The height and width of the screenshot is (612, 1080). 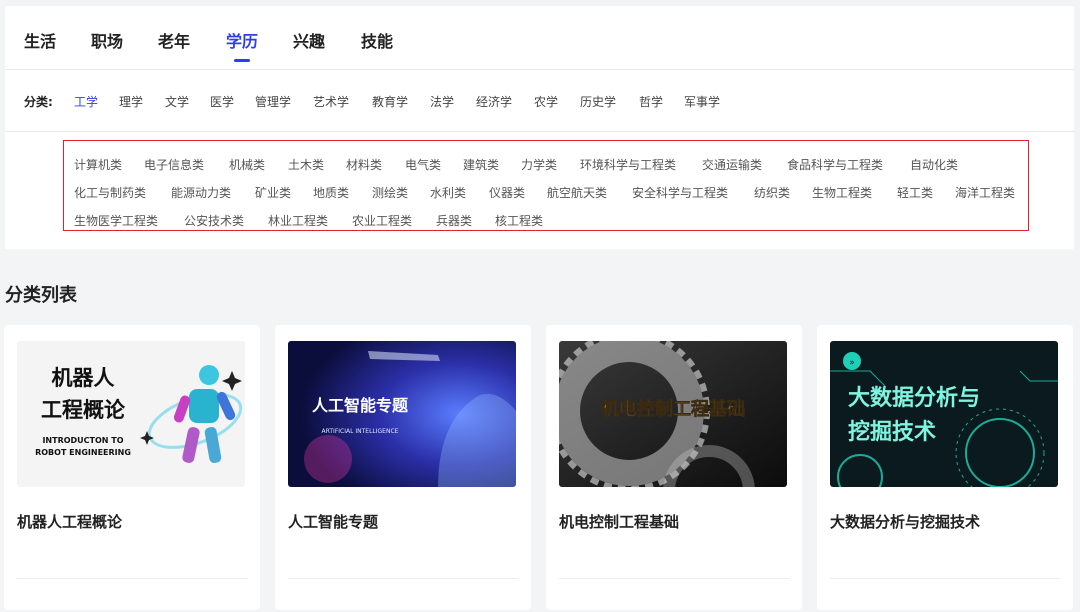 What do you see at coordinates (934, 164) in the screenshot?
I see `subcategory-item: 自动化类` at bounding box center [934, 164].